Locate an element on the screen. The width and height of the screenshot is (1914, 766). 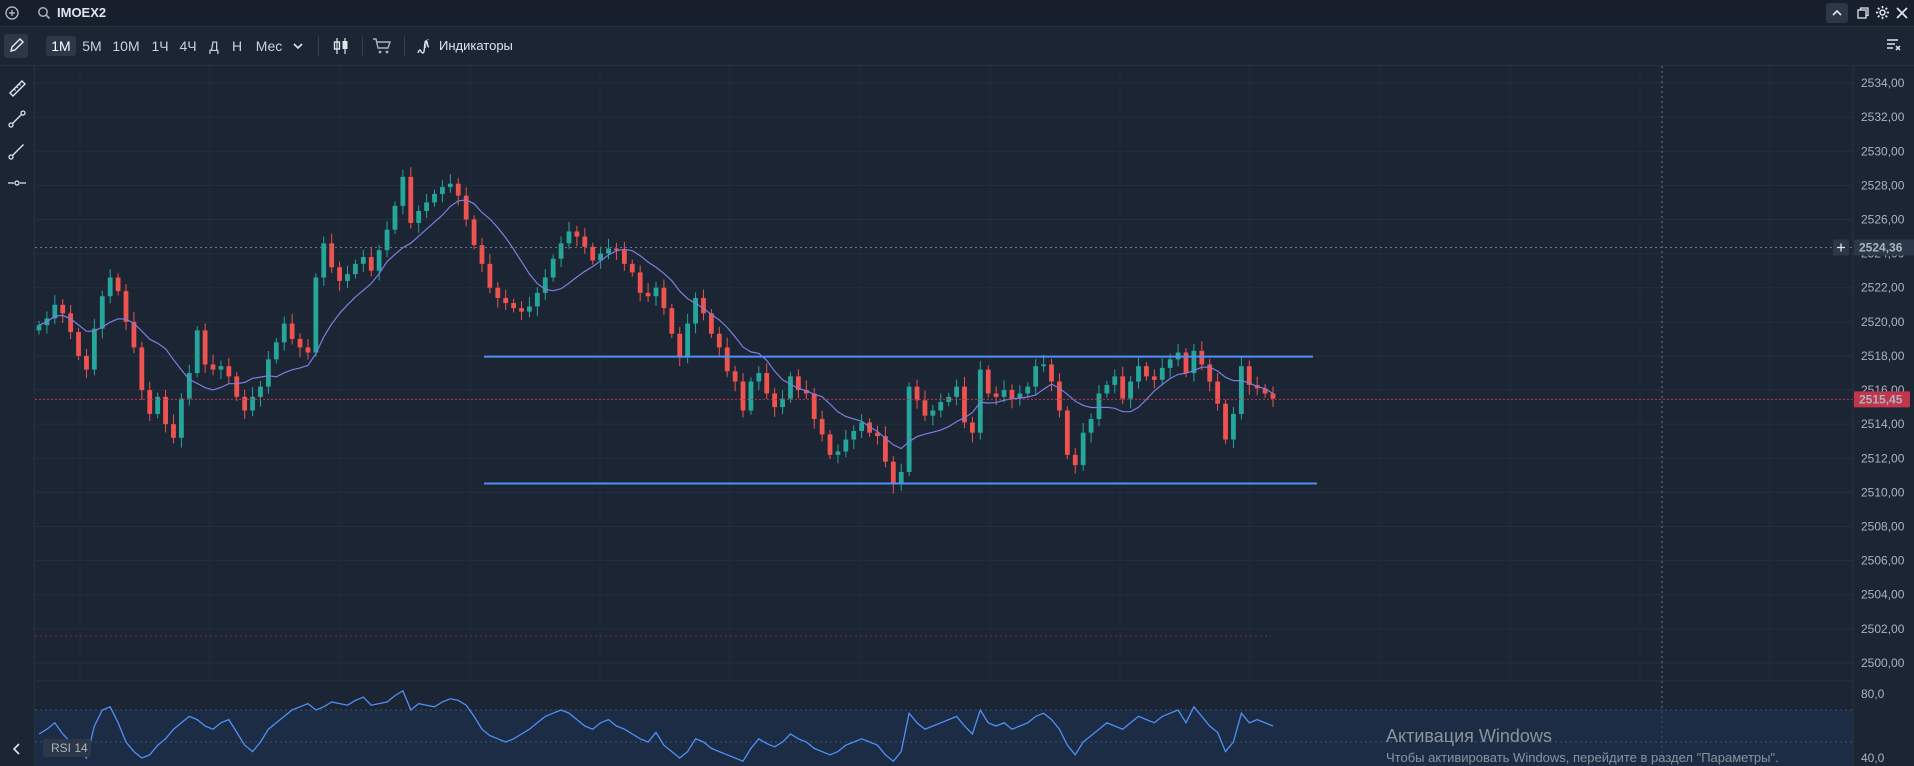
draw-pencil-icon is located at coordinates (16, 46).